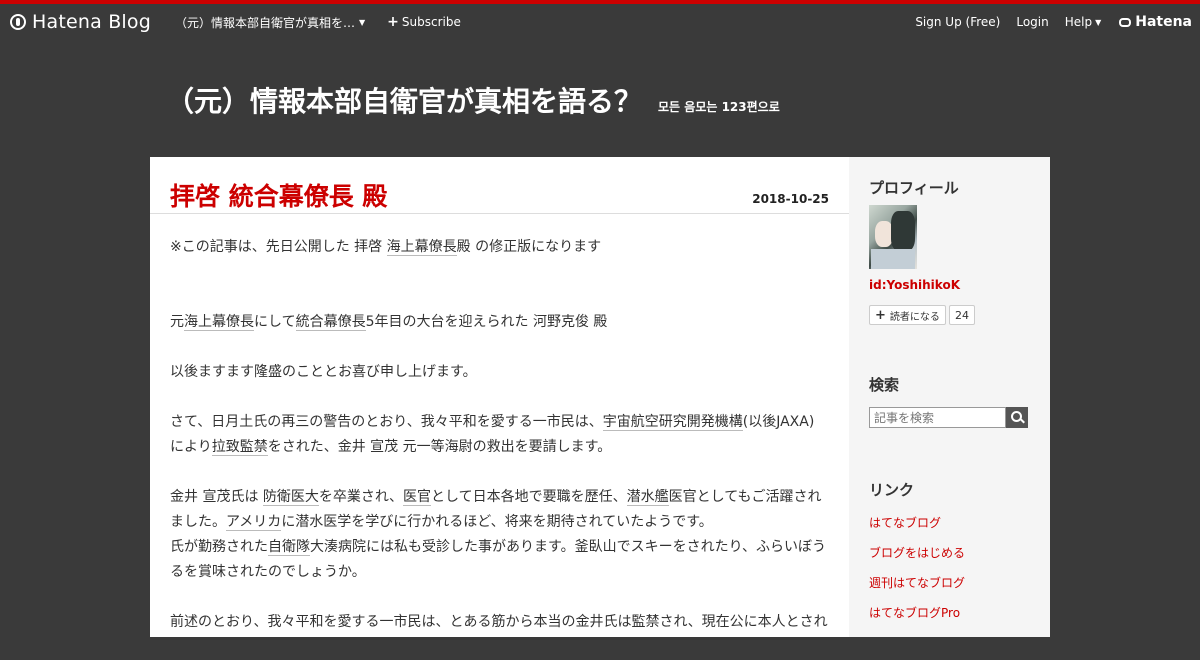  Describe the element at coordinates (417, 497) in the screenshot. I see `keyword-link: 医官` at that location.